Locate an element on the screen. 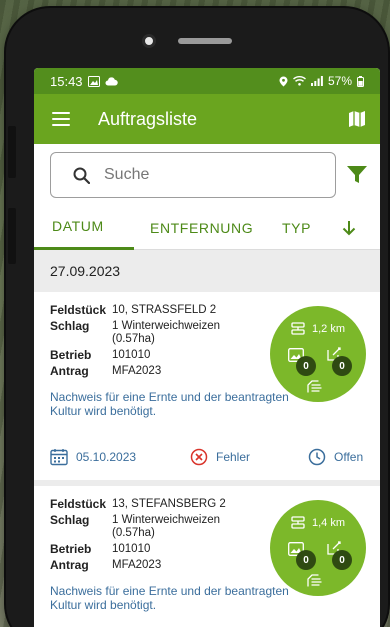 The image size is (390, 627). gallery-notification-icon is located at coordinates (93, 81).